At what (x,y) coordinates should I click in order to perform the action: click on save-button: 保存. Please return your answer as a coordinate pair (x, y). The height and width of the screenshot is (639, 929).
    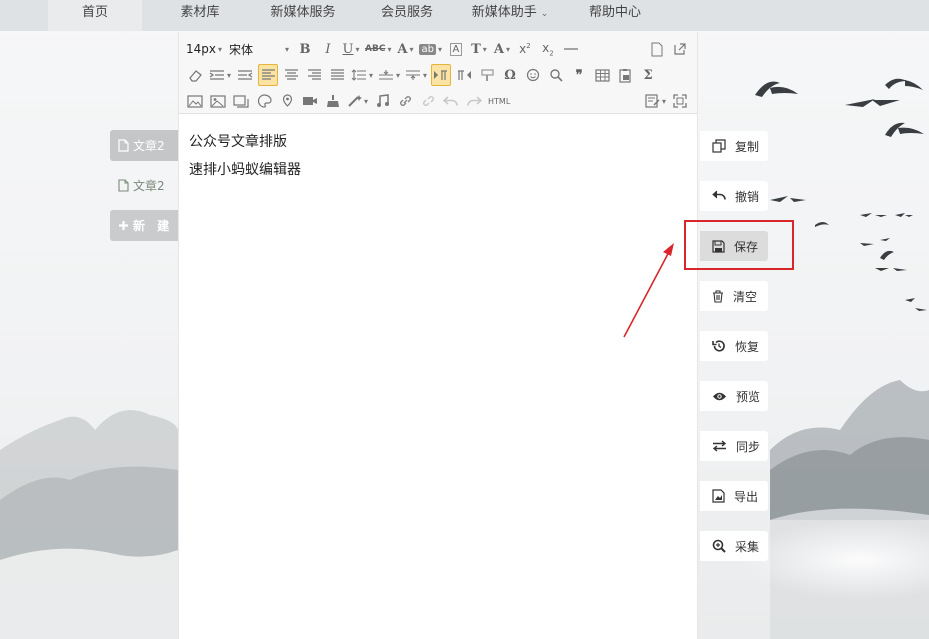
    Looking at the image, I should click on (734, 246).